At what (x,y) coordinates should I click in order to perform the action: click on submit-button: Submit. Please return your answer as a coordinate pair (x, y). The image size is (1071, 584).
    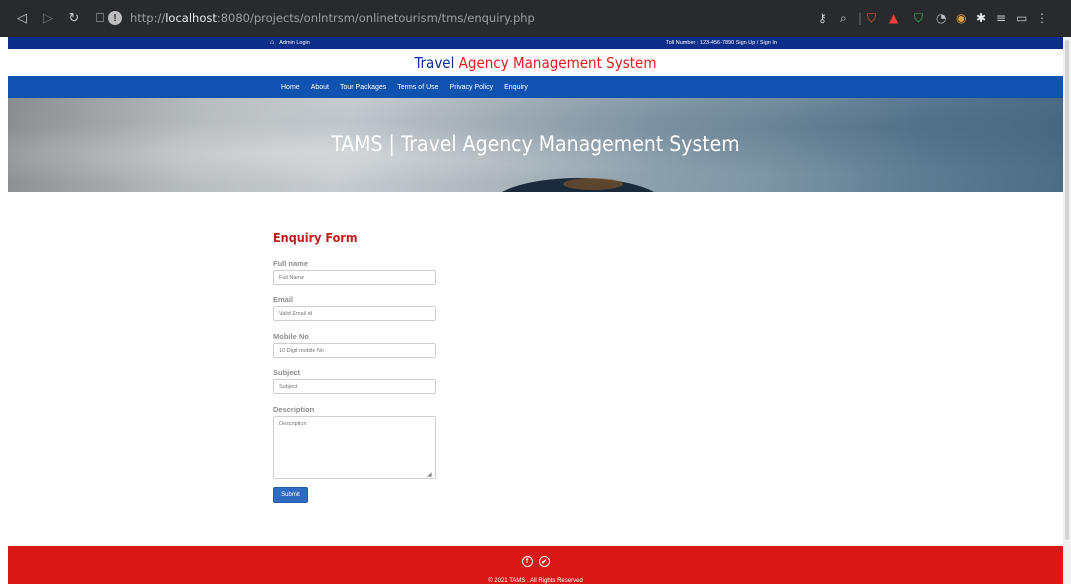
    Looking at the image, I should click on (290, 495).